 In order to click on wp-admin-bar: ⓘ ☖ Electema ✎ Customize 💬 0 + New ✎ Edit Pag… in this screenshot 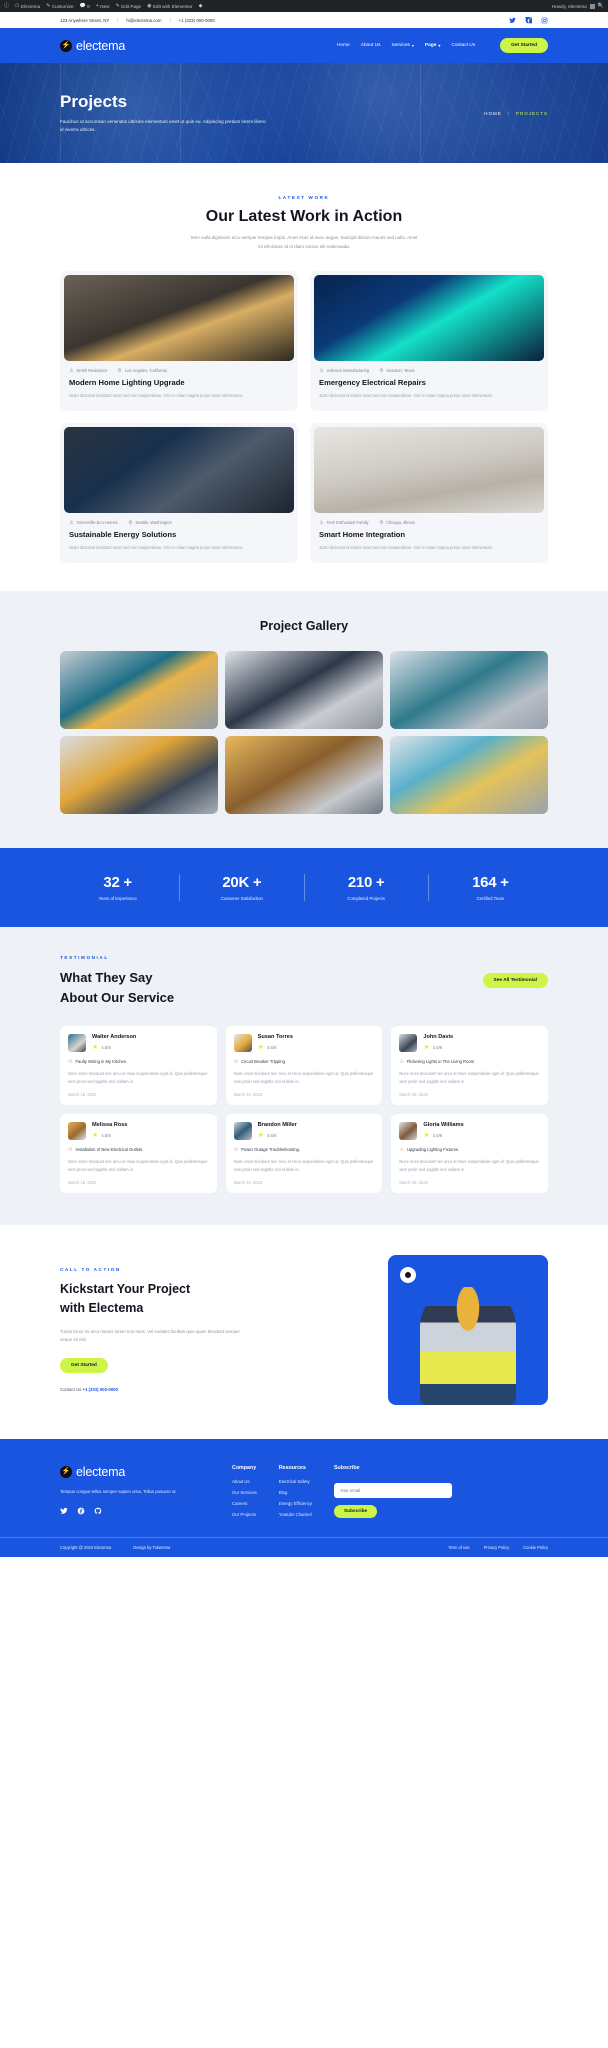, I will do `click(304, 6)`.